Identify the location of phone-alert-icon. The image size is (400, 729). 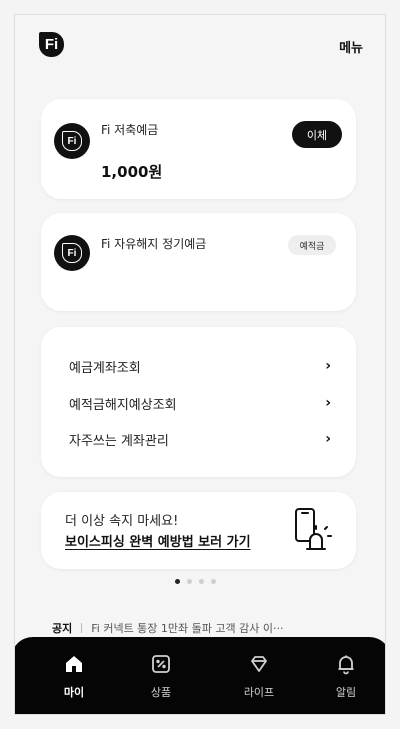
(313, 529).